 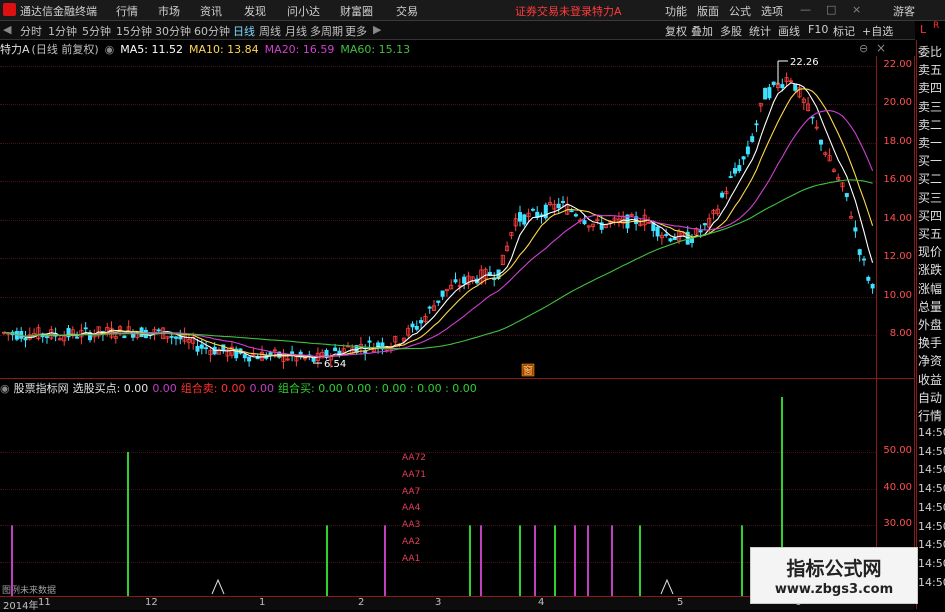 What do you see at coordinates (936, 26) in the screenshot?
I see `side-letter-r: R` at bounding box center [936, 26].